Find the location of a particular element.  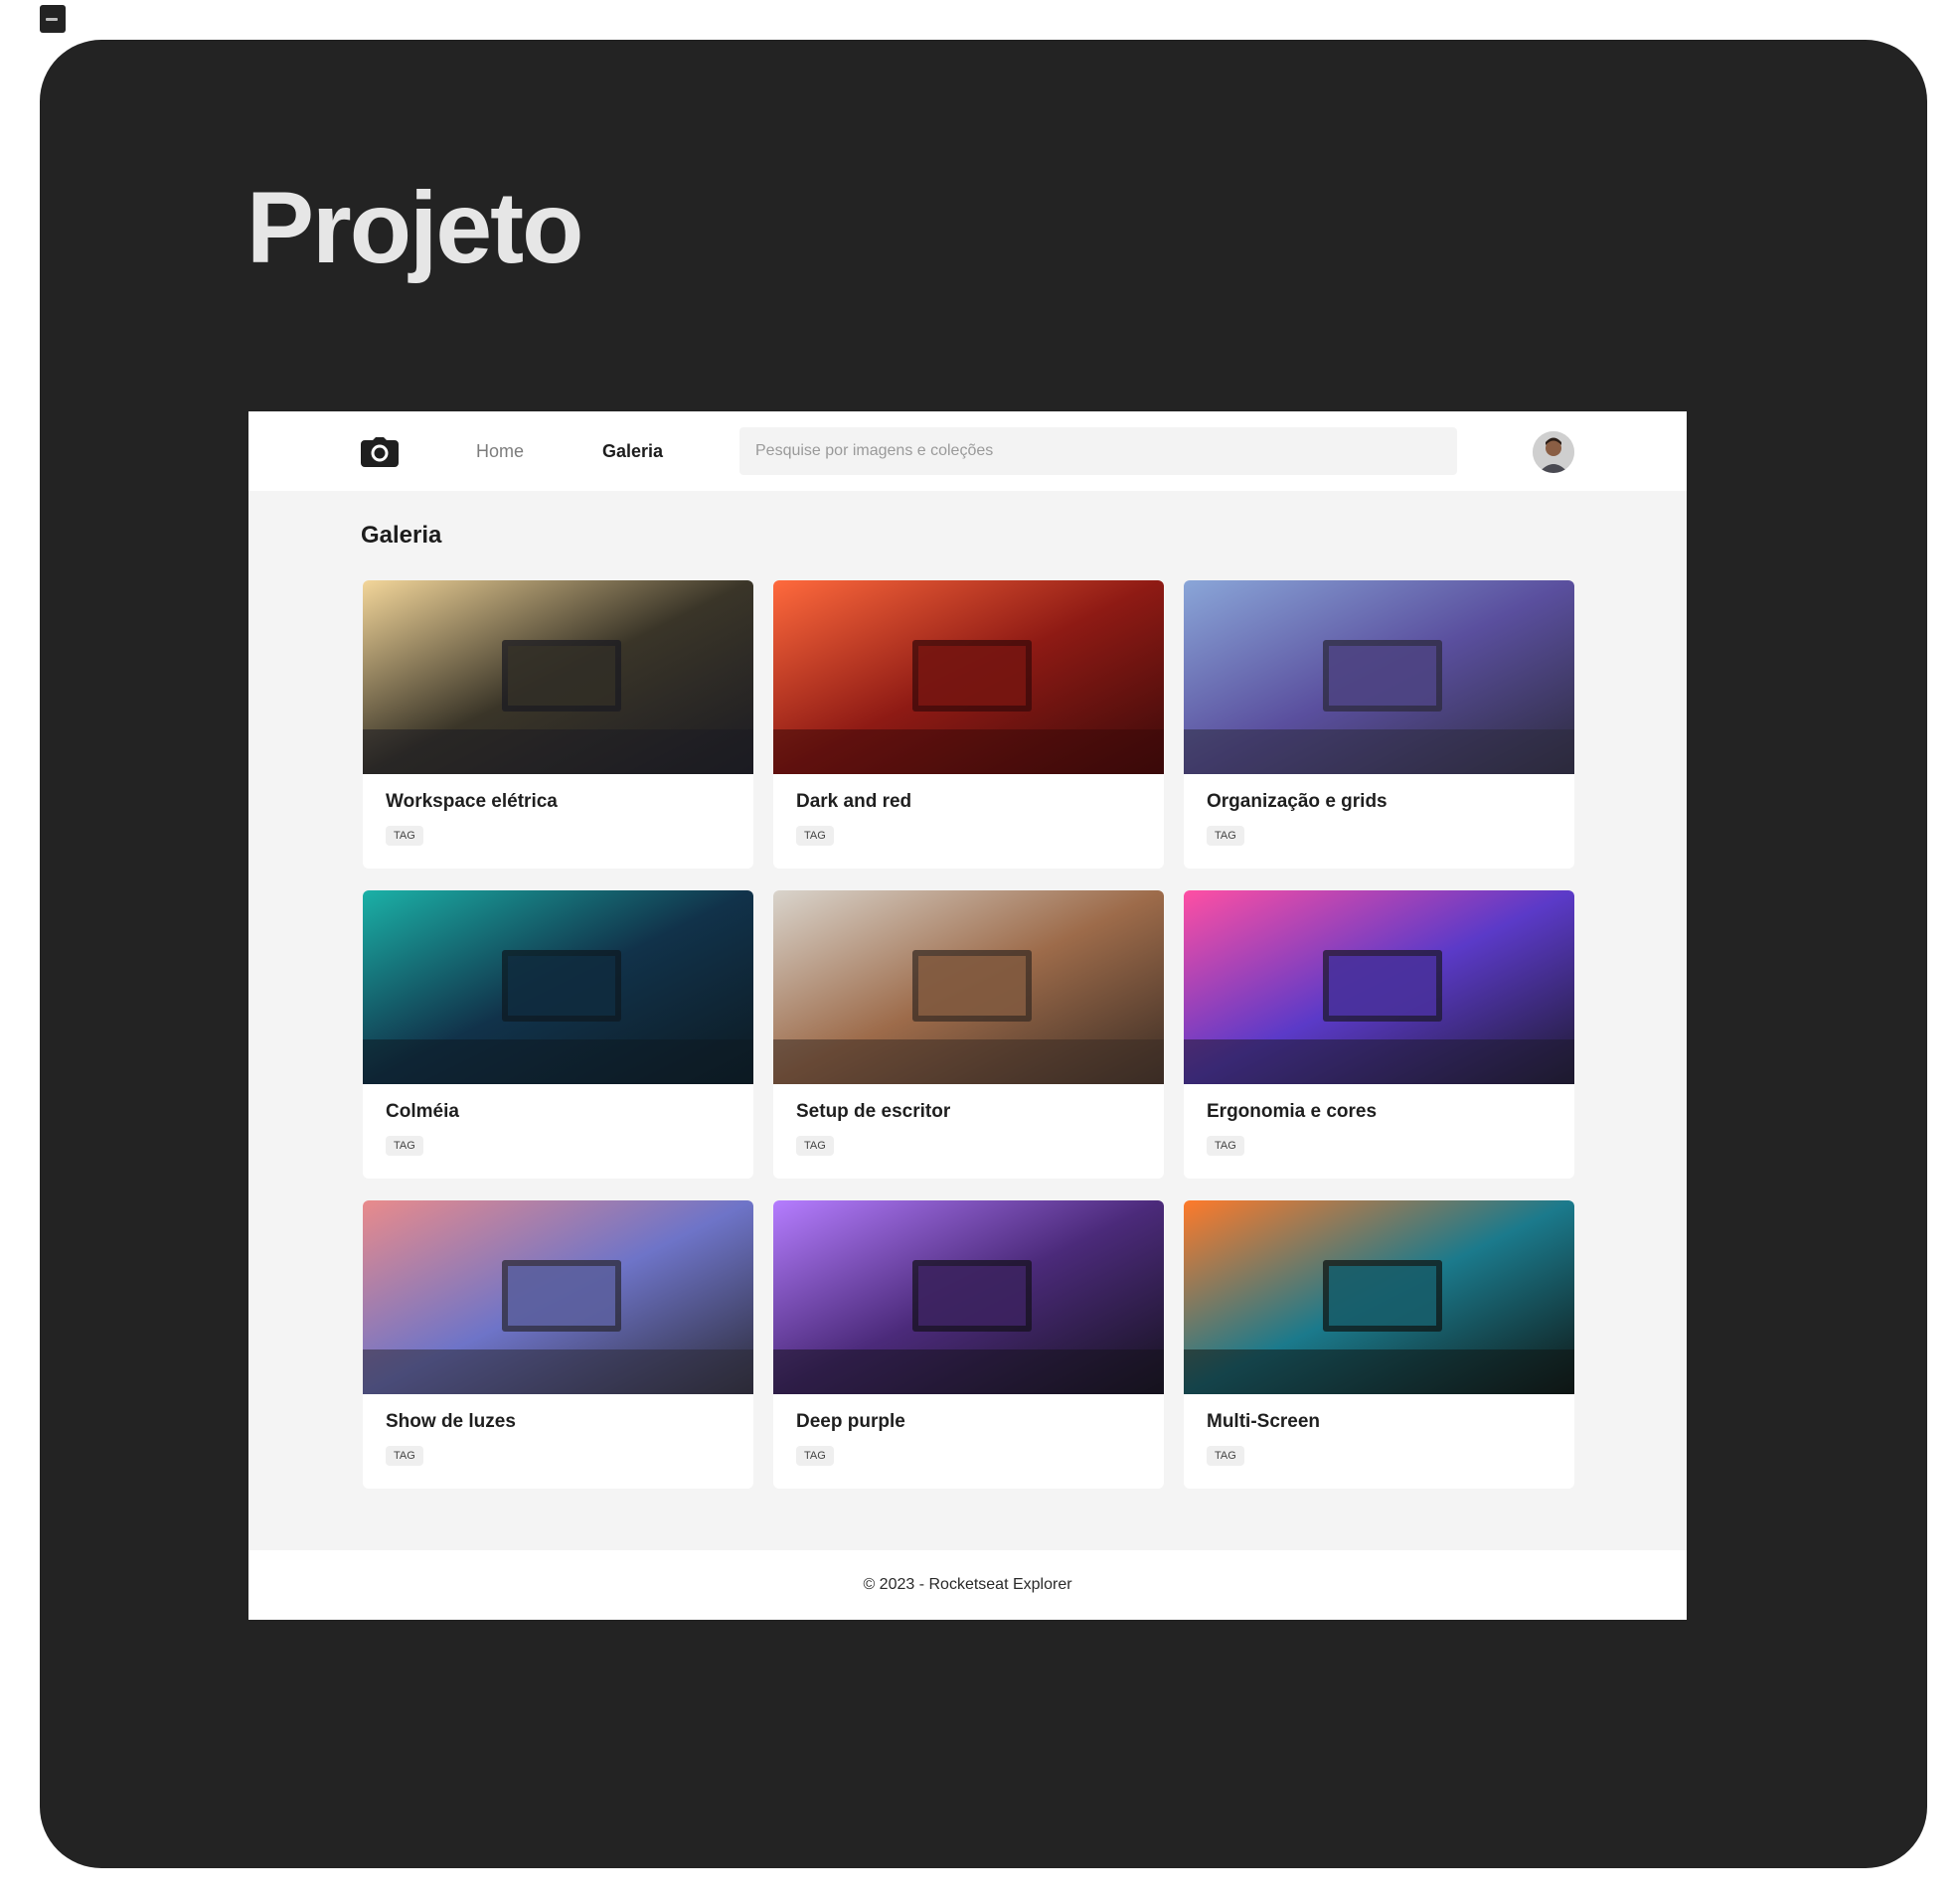

gallery-heading: Galeria is located at coordinates (402, 536).